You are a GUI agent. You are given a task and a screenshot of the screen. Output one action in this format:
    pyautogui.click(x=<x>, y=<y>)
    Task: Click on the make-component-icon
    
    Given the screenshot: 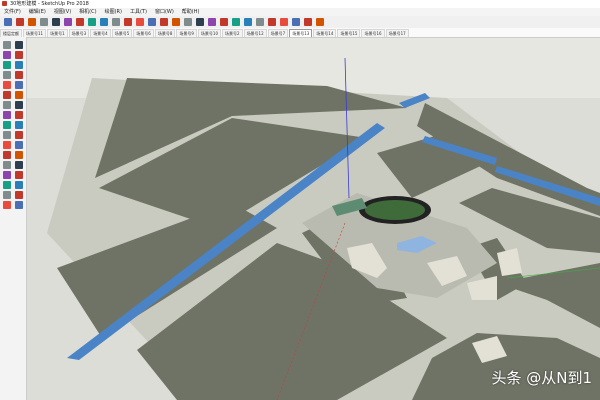 What is the action you would take?
    pyautogui.click(x=19, y=45)
    